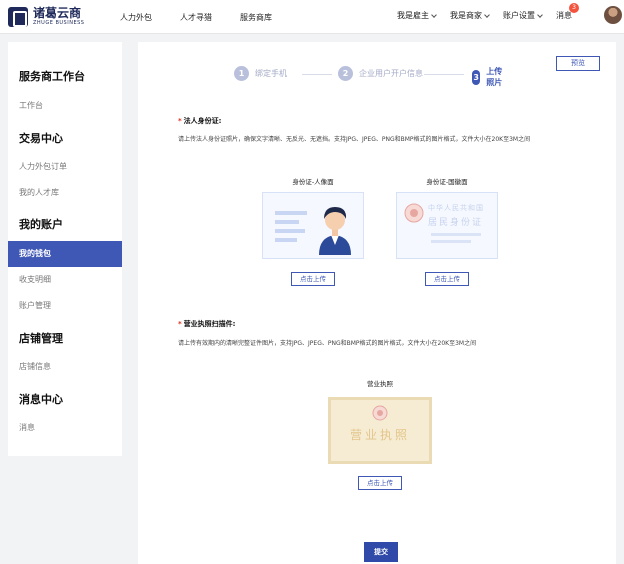 The image size is (624, 564). I want to click on license-card-text: 营业执照, so click(379, 435).